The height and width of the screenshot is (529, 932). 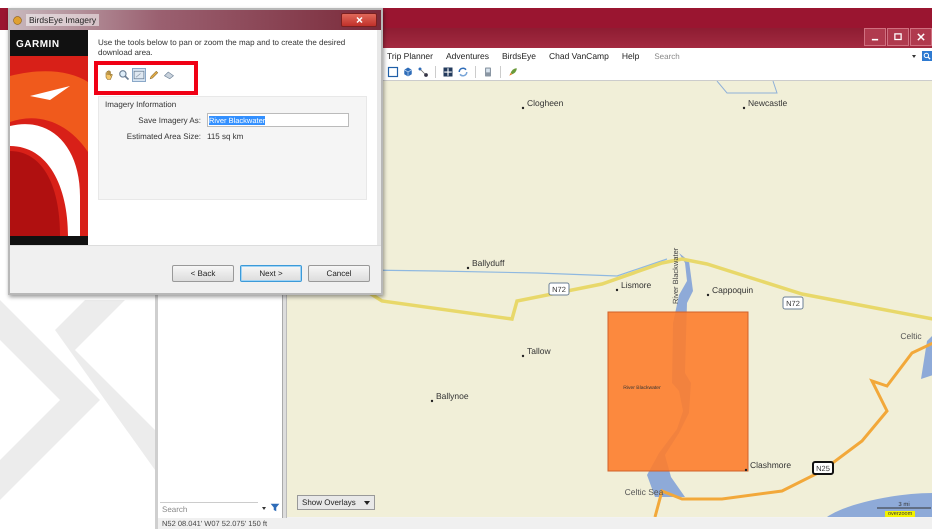 I want to click on rectangle-select-icon, so click(x=139, y=75).